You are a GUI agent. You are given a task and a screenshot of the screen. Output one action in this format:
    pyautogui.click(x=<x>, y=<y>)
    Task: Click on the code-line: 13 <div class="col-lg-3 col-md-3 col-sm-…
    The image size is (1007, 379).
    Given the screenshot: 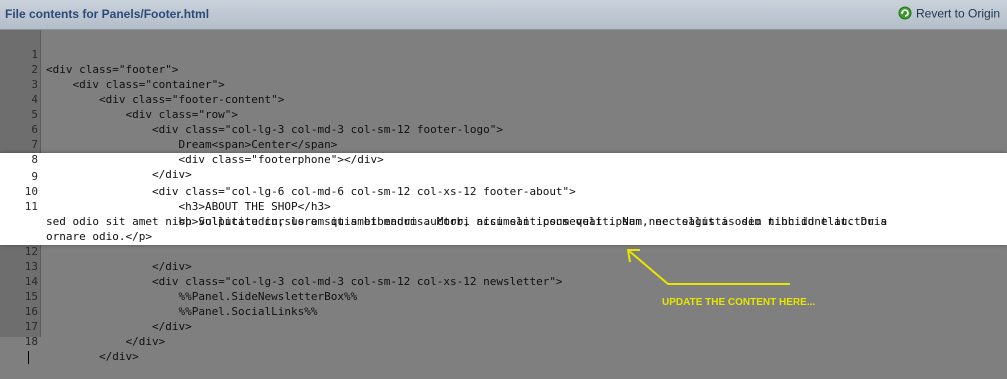 What is the action you would take?
    pyautogui.click(x=281, y=266)
    